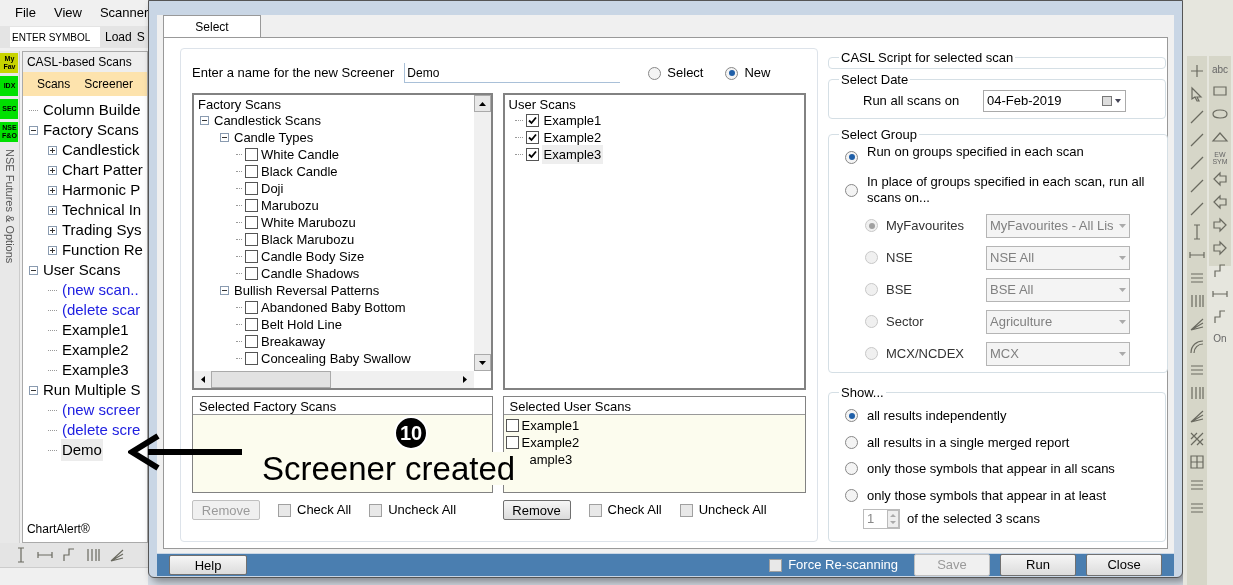 This screenshot has height=585, width=1233. What do you see at coordinates (208, 565) in the screenshot?
I see `help-button: Help` at bounding box center [208, 565].